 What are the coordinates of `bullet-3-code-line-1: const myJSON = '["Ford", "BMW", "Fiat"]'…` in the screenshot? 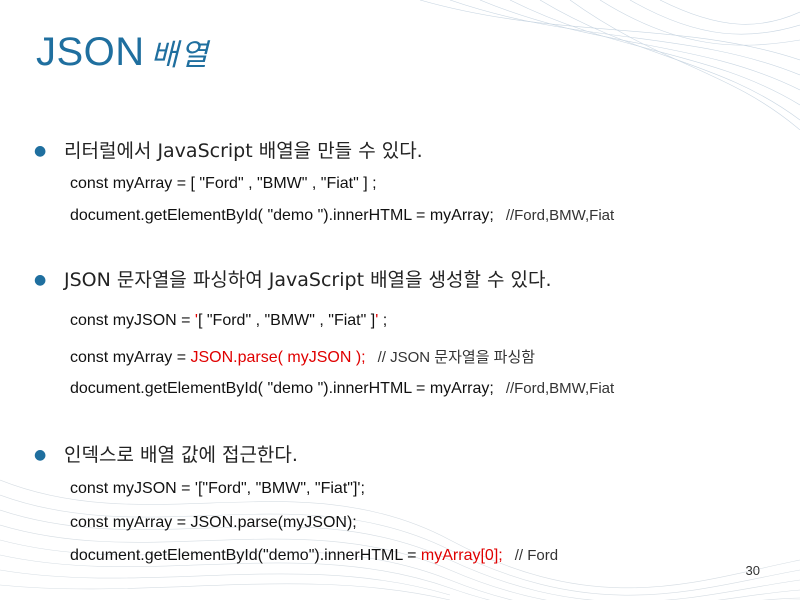 It's located at (217, 489).